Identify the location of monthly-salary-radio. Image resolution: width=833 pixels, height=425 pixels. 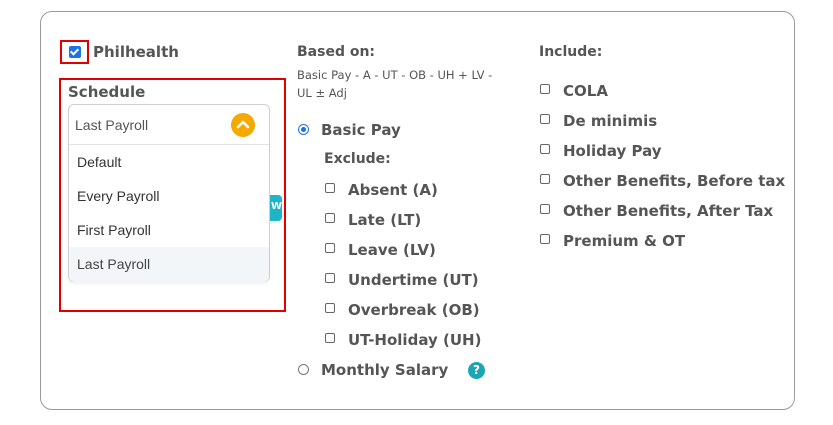
(303, 369).